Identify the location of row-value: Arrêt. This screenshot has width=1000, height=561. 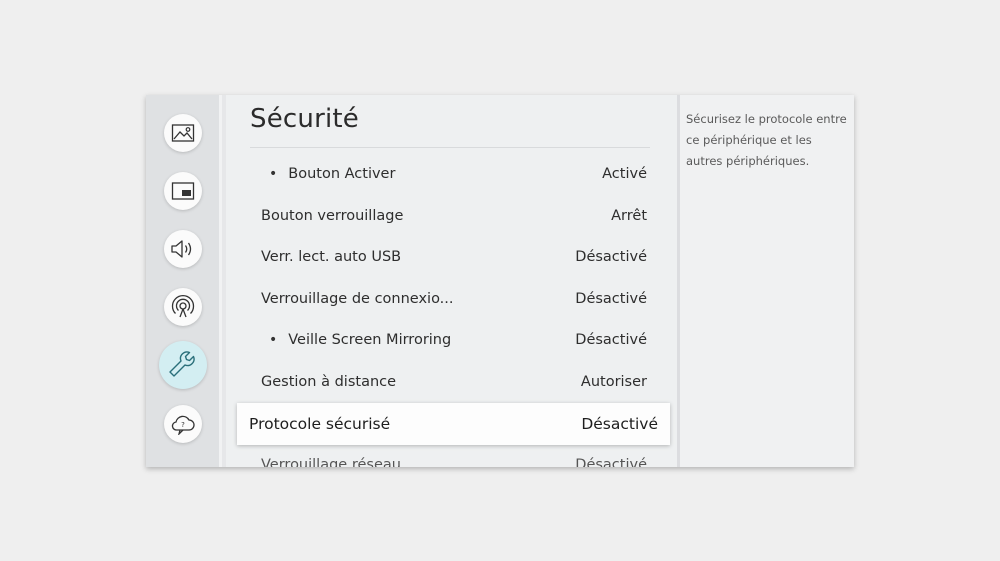
(629, 216).